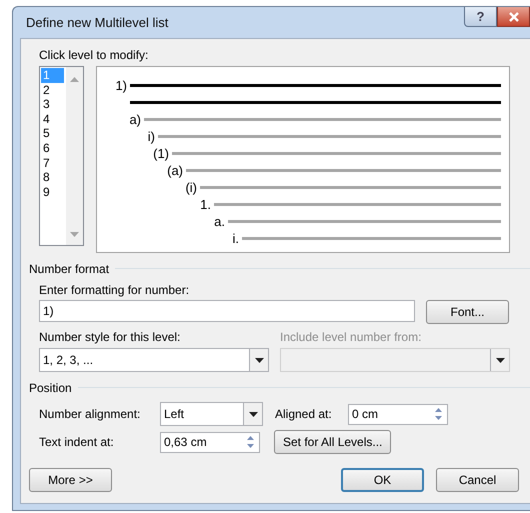 The width and height of the screenshot is (530, 513). I want to click on help-button: ?, so click(480, 17).